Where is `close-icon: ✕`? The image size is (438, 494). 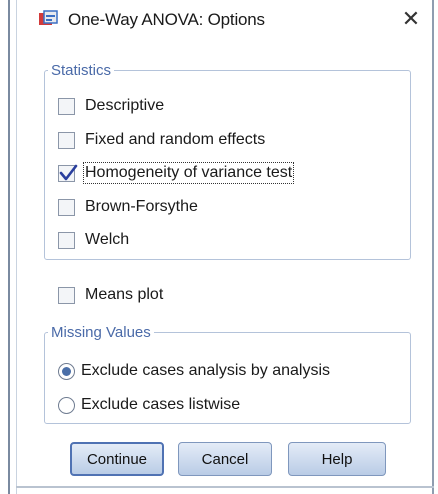 close-icon: ✕ is located at coordinates (411, 19).